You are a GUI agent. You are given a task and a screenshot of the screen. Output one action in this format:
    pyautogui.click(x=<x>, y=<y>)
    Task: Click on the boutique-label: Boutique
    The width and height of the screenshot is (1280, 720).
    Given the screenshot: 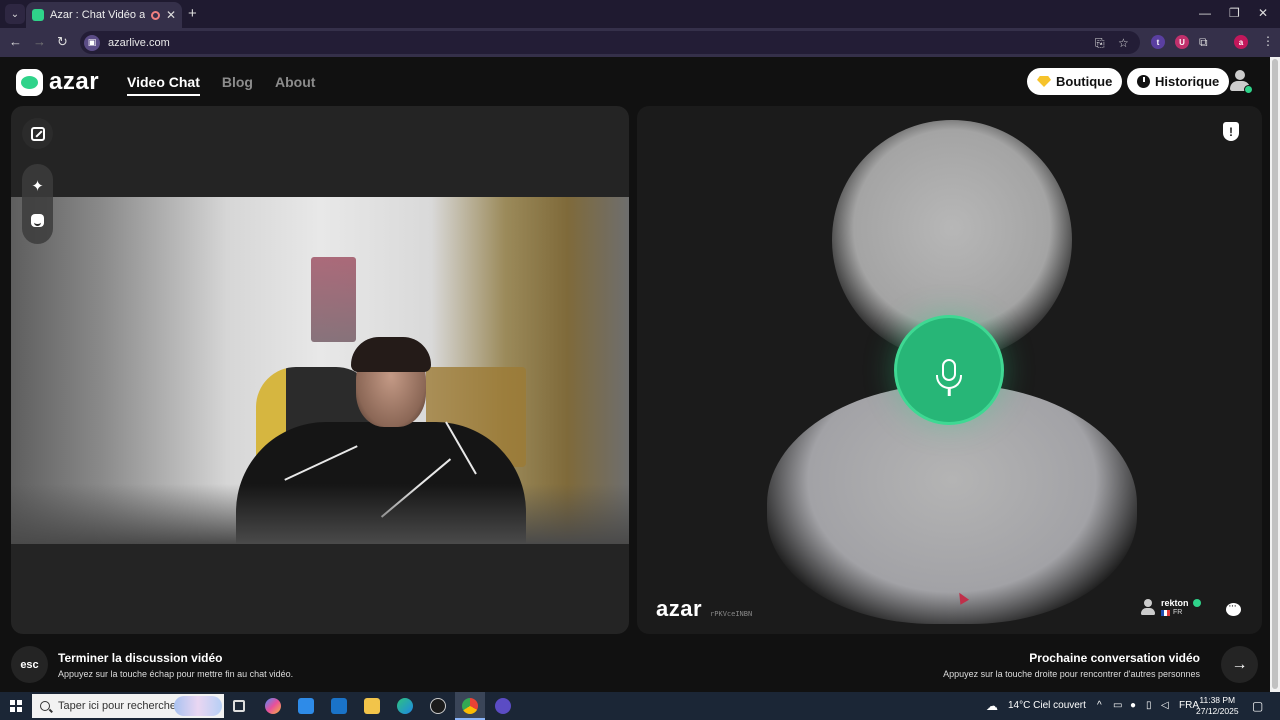 What is the action you would take?
    pyautogui.click(x=1084, y=81)
    